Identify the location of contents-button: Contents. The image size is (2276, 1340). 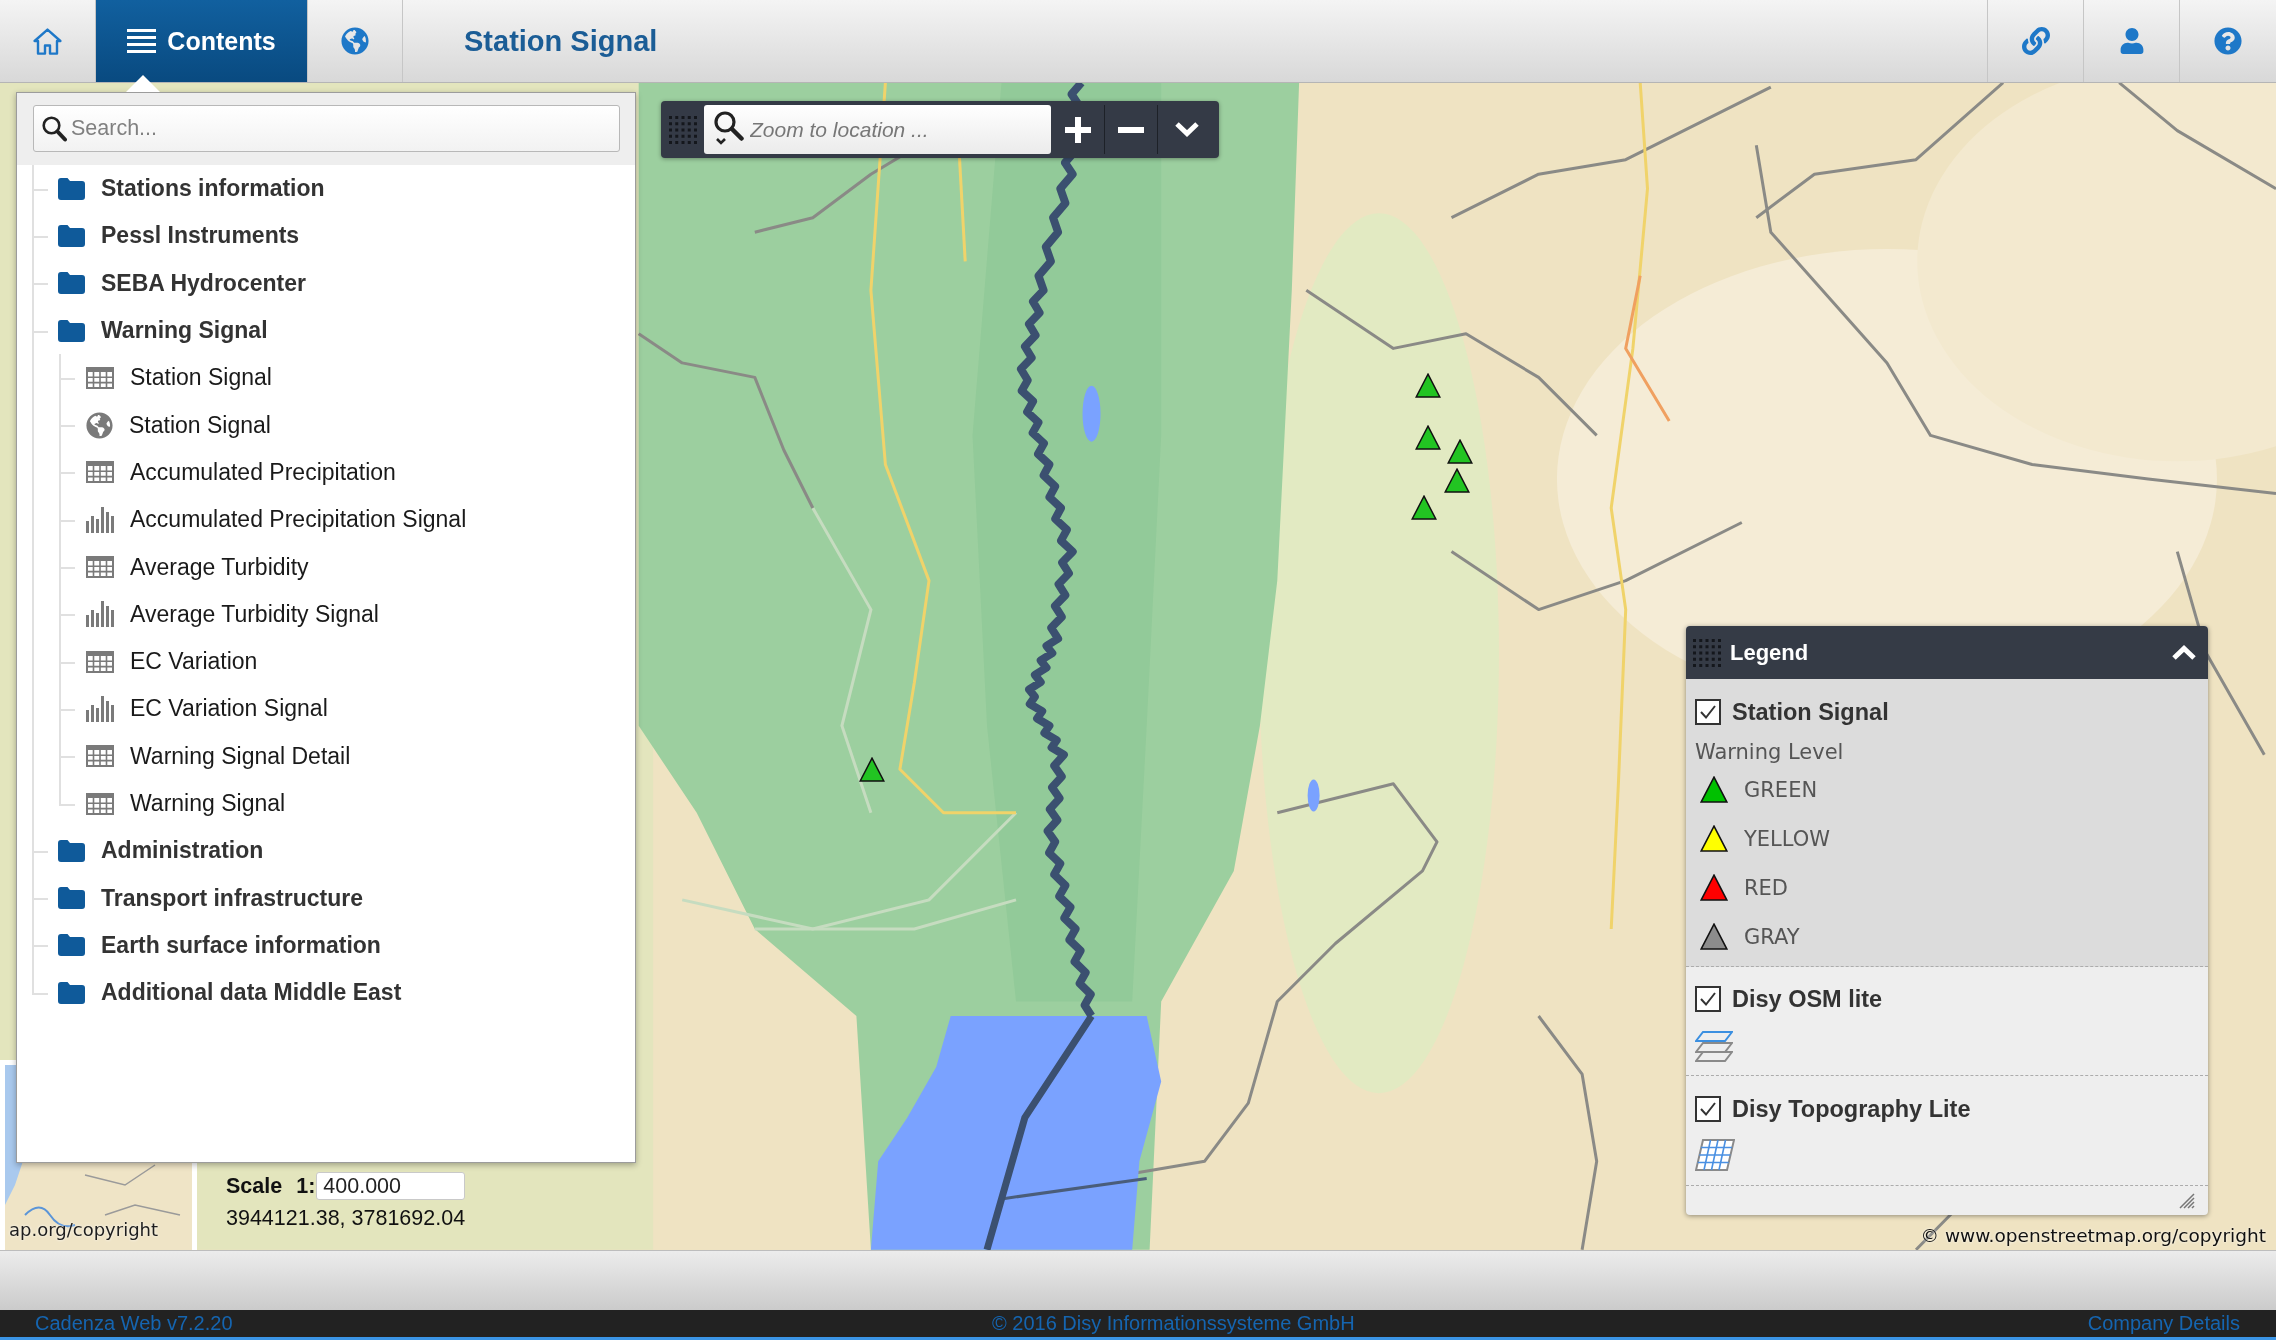
(202, 41).